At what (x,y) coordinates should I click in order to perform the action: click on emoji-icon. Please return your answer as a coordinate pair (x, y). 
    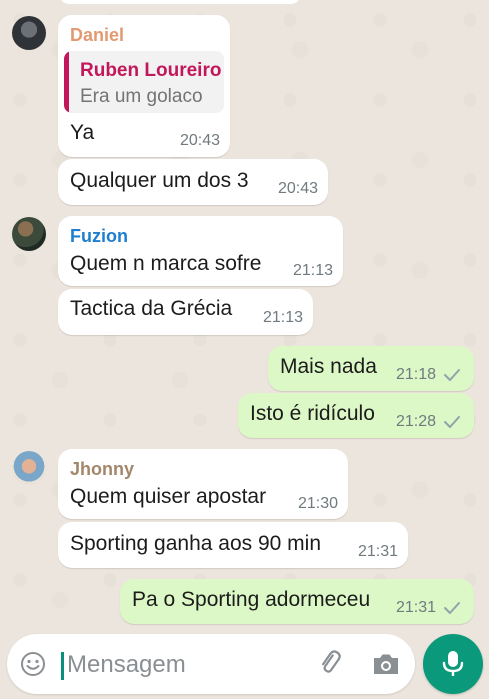
    Looking at the image, I should click on (33, 664).